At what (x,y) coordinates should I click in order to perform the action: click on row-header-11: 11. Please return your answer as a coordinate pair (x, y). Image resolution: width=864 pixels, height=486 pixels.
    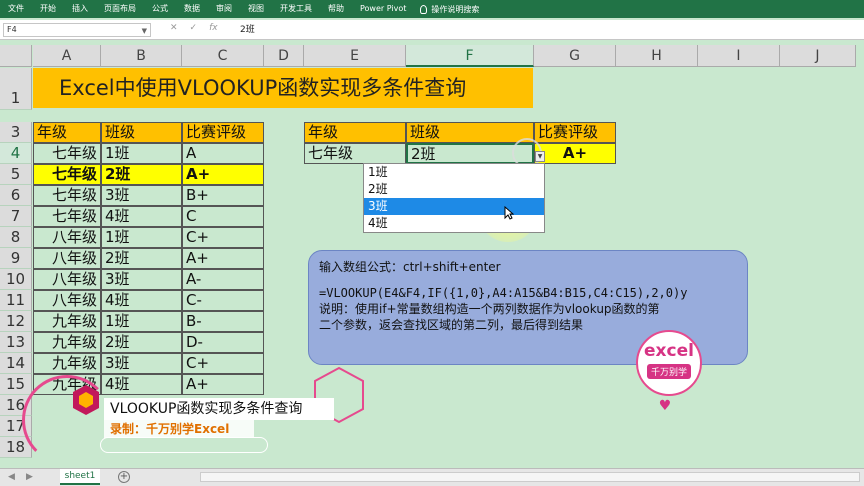
    Looking at the image, I should click on (16, 300).